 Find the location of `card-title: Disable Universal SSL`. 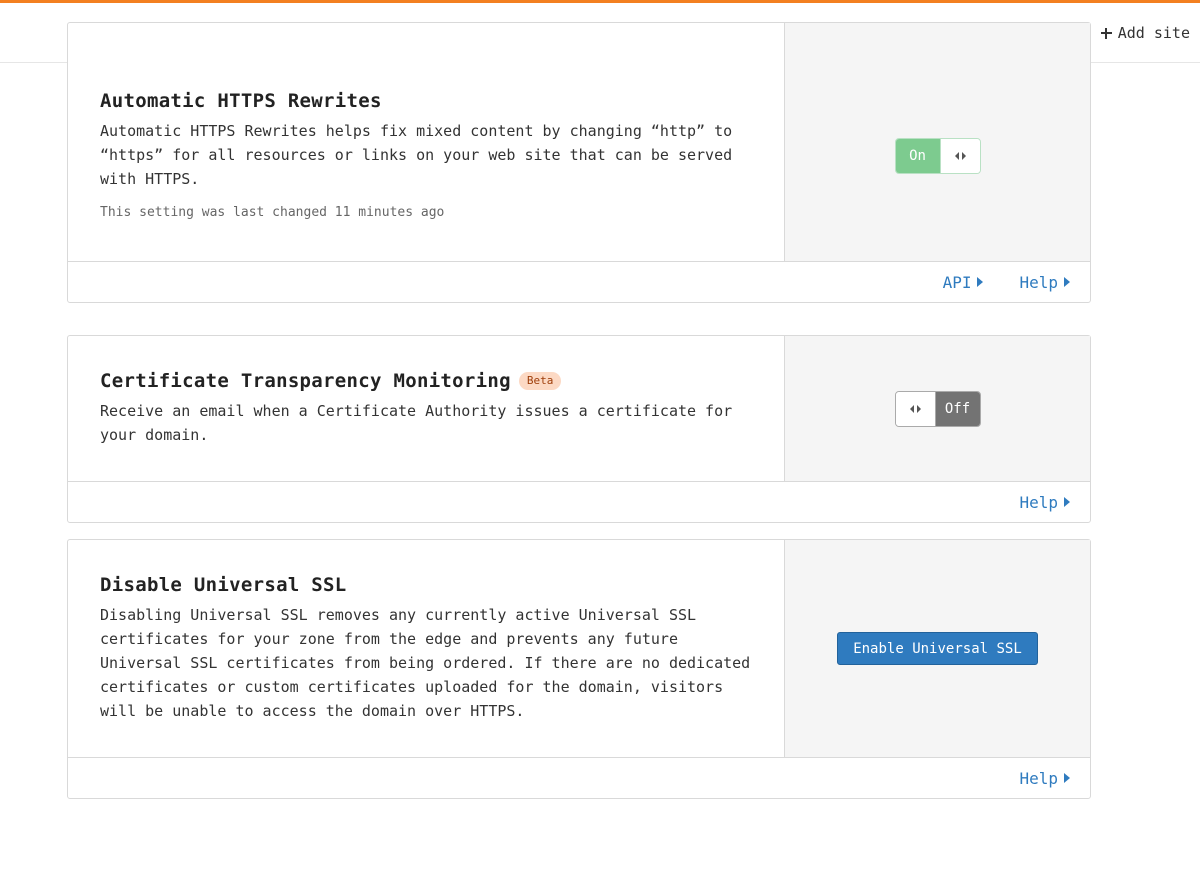

card-title: Disable Universal SSL is located at coordinates (426, 585).